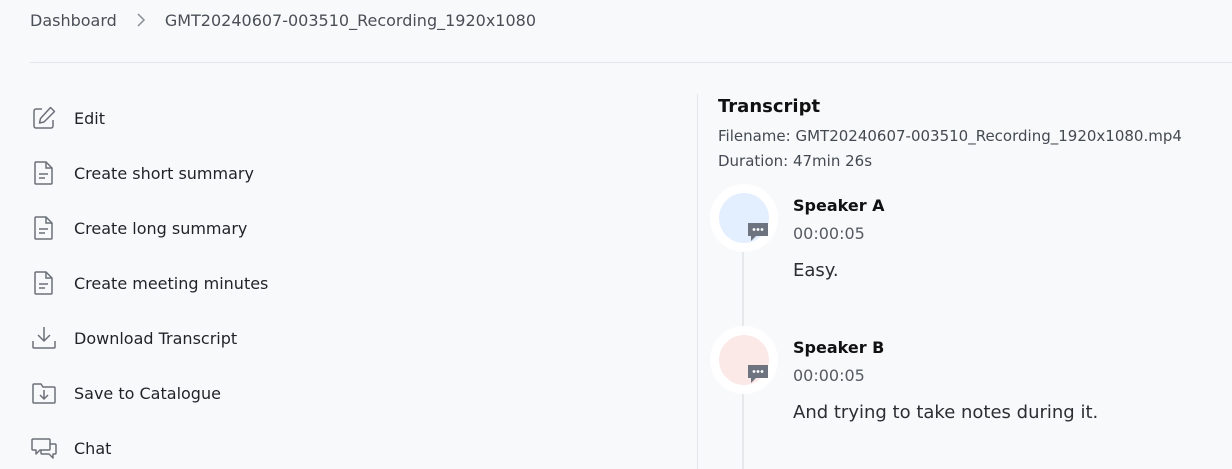  Describe the element at coordinates (44, 448) in the screenshot. I see `chat-icon` at that location.